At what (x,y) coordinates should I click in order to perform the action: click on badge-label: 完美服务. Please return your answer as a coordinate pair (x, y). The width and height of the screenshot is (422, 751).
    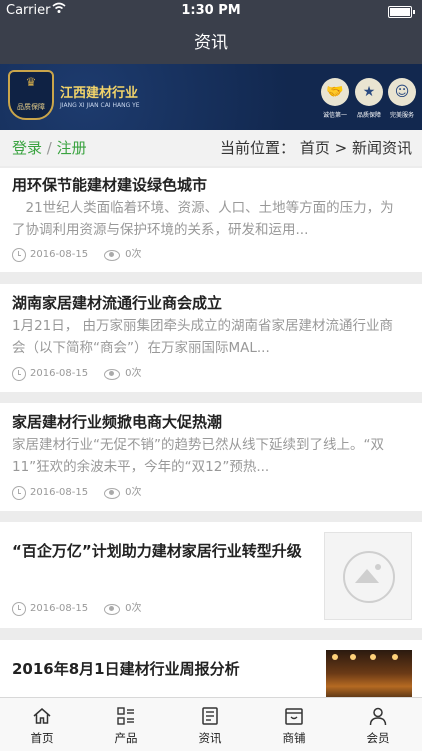
    Looking at the image, I should click on (401, 115).